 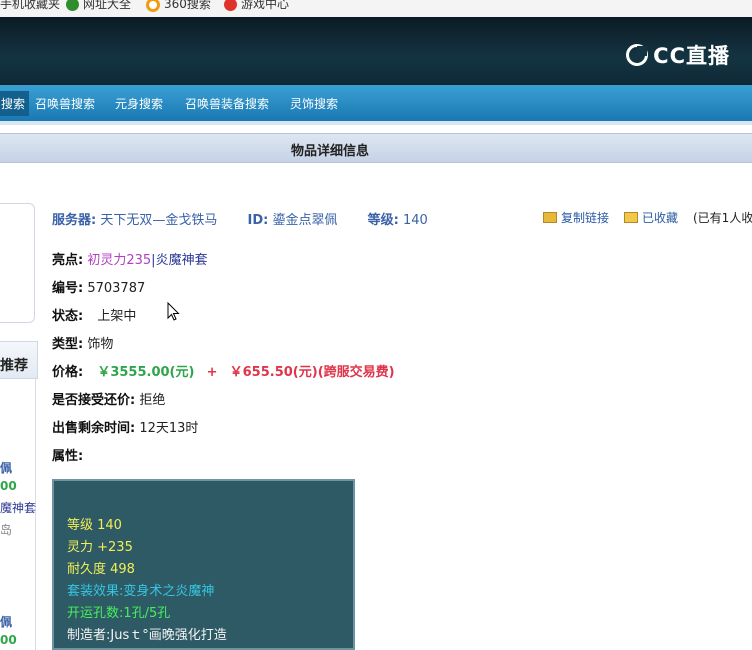 I want to click on brand-logo: CC直播, so click(x=678, y=55).